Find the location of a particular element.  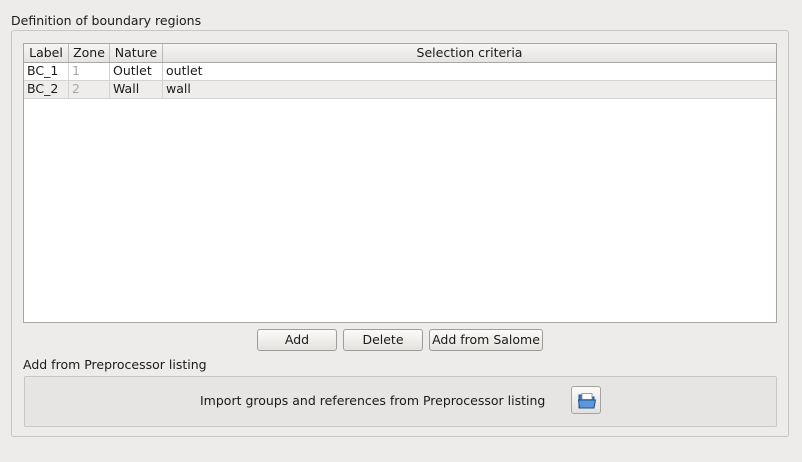

cell-selection-criteria: outlet is located at coordinates (469, 71).